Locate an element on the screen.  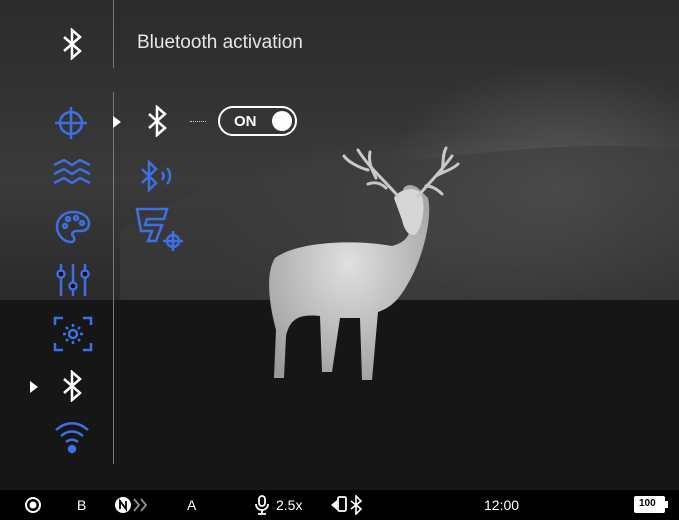
status-bar: B A 2.5x 12:00 100 is located at coordinates (339, 505).